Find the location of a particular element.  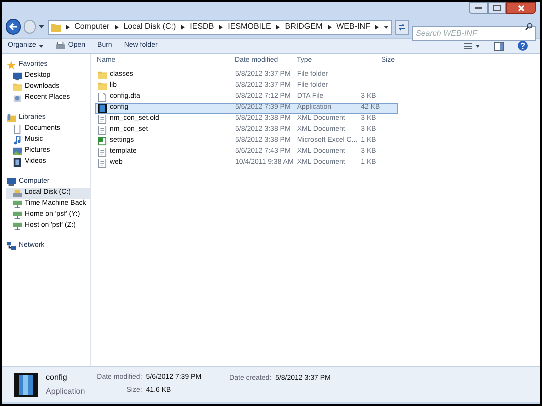

preview-pane-icon is located at coordinates (499, 46).